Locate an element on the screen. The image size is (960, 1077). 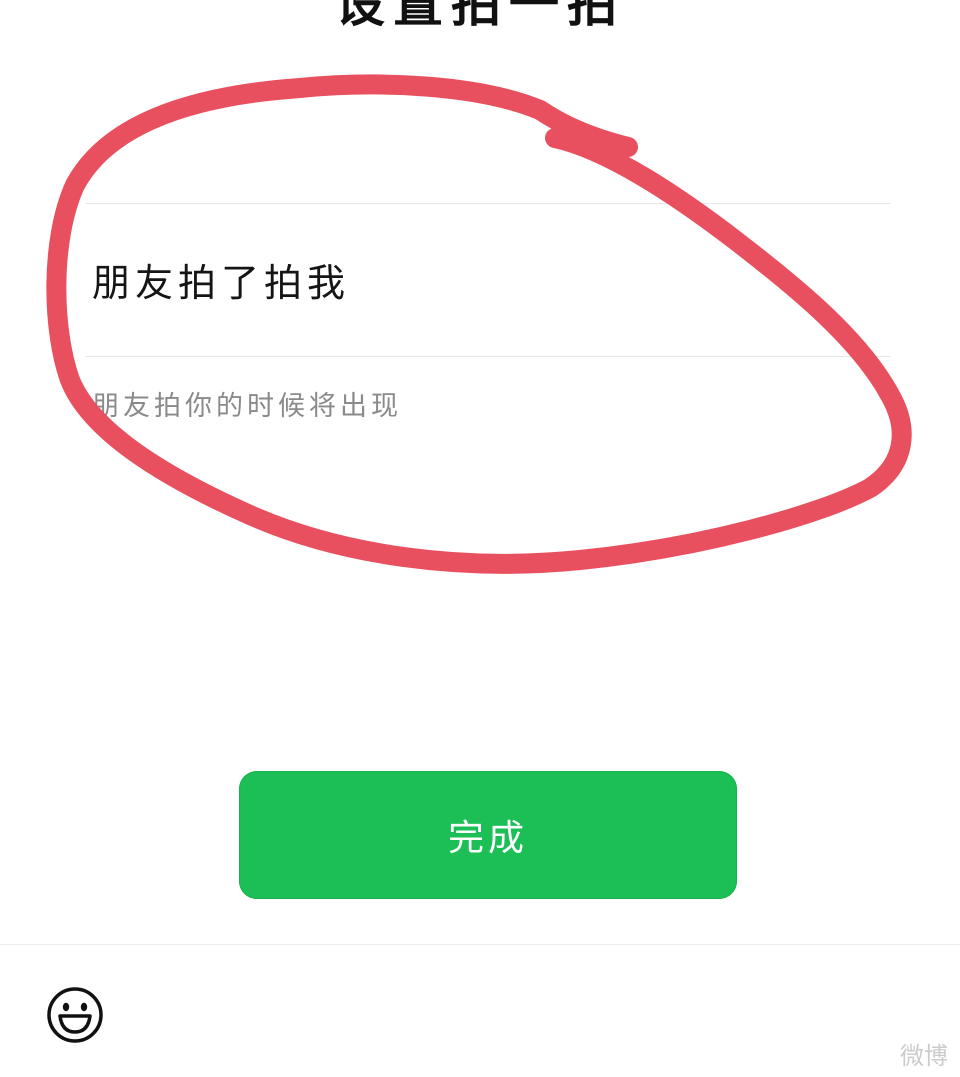
input-divider is located at coordinates (488, 356).